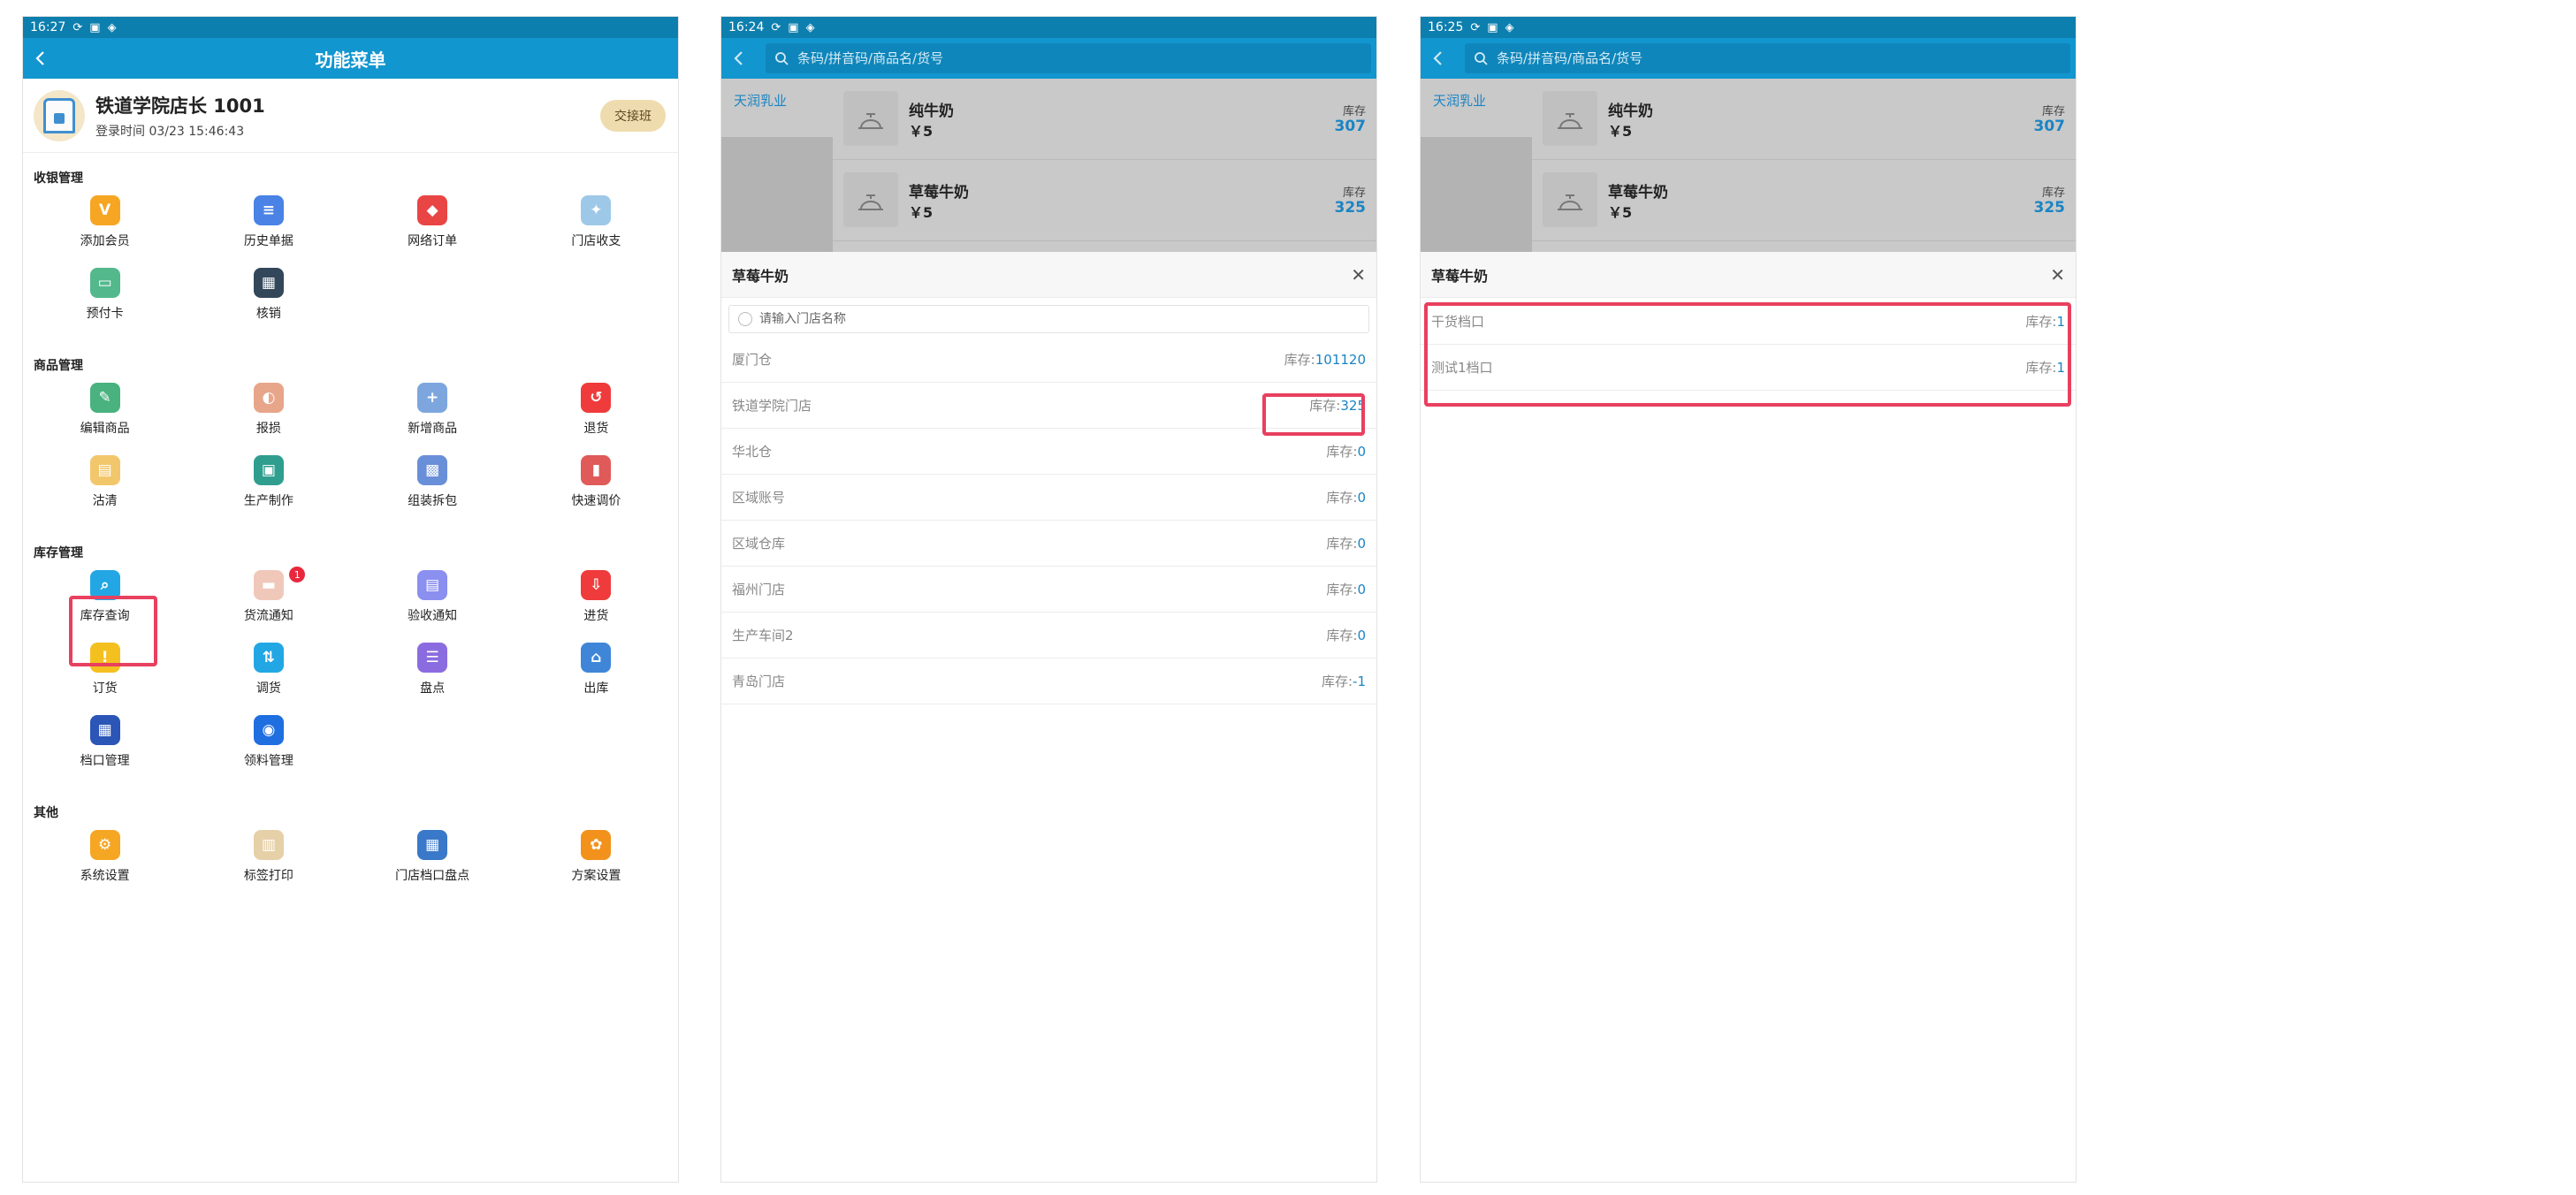 Image resolution: width=2576 pixels, height=1195 pixels. I want to click on menu-item: ✦ 门店收支, so click(596, 231).